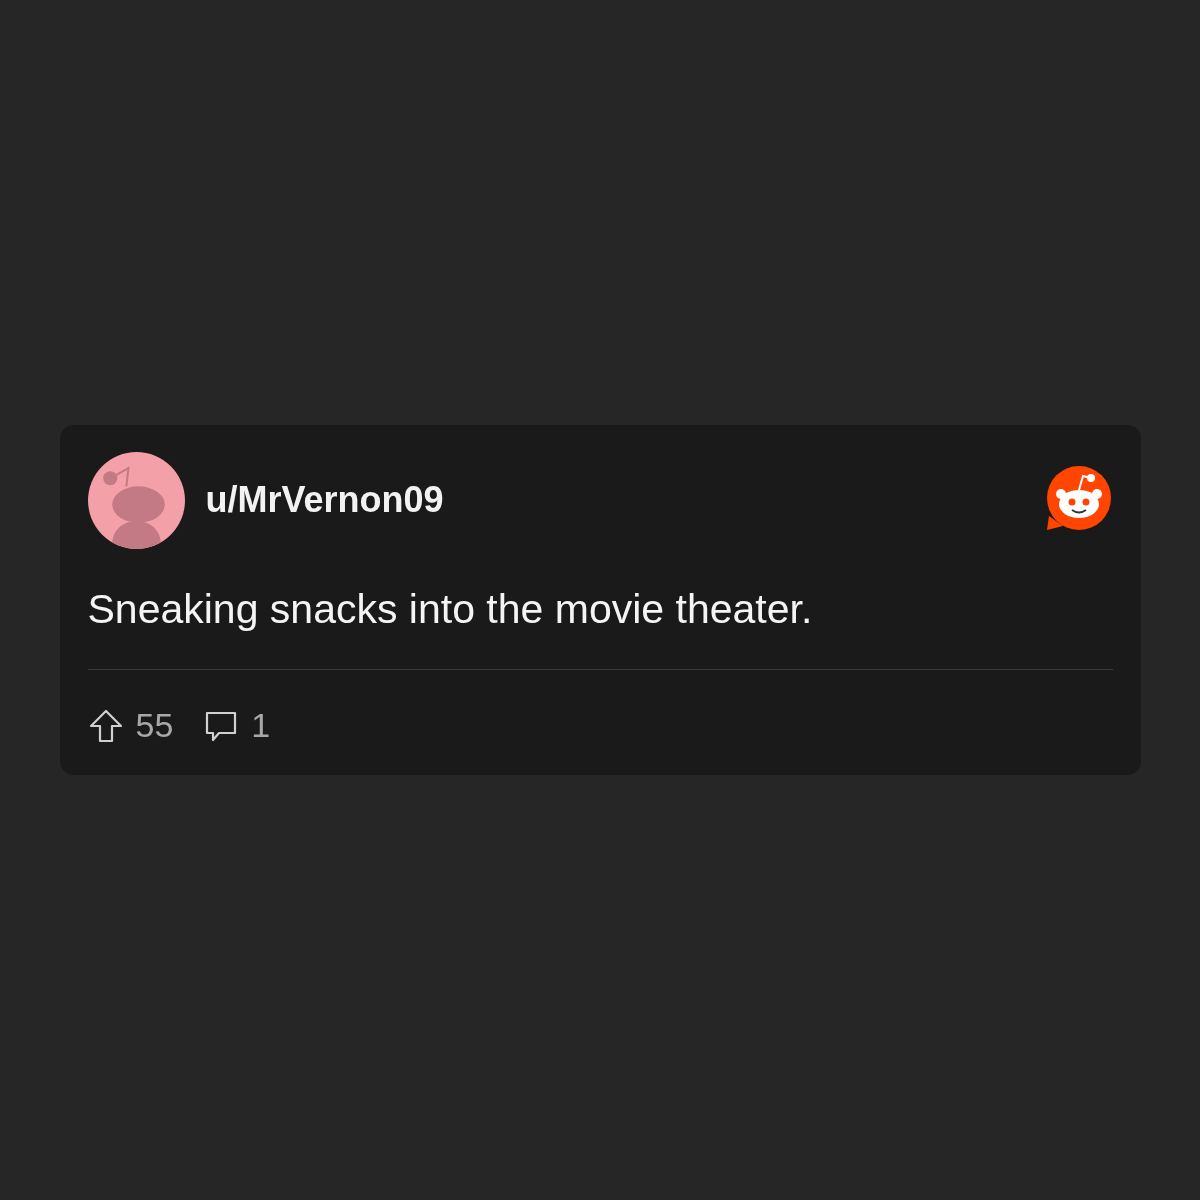  What do you see at coordinates (105, 725) in the screenshot?
I see `upvote-icon` at bounding box center [105, 725].